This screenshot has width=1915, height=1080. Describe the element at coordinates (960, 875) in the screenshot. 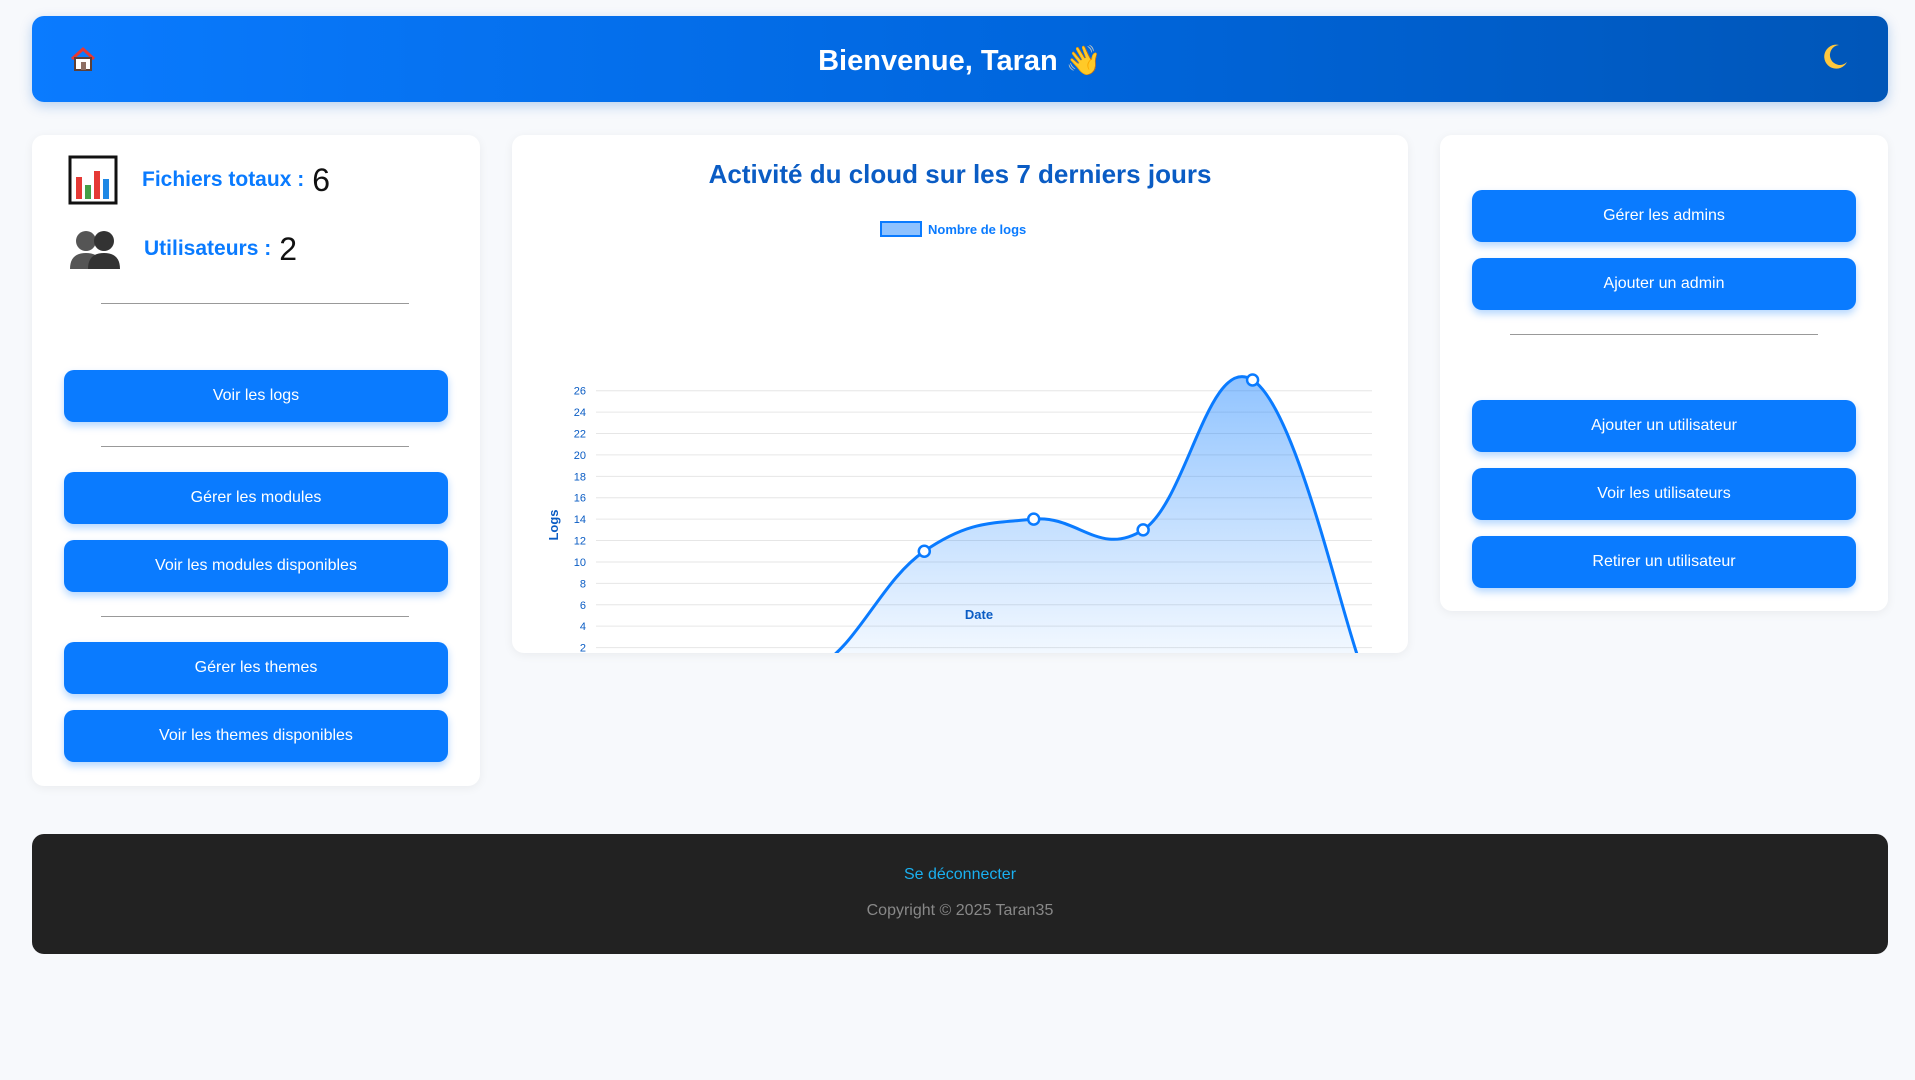

I see `logout-link: Se déconnecter` at that location.